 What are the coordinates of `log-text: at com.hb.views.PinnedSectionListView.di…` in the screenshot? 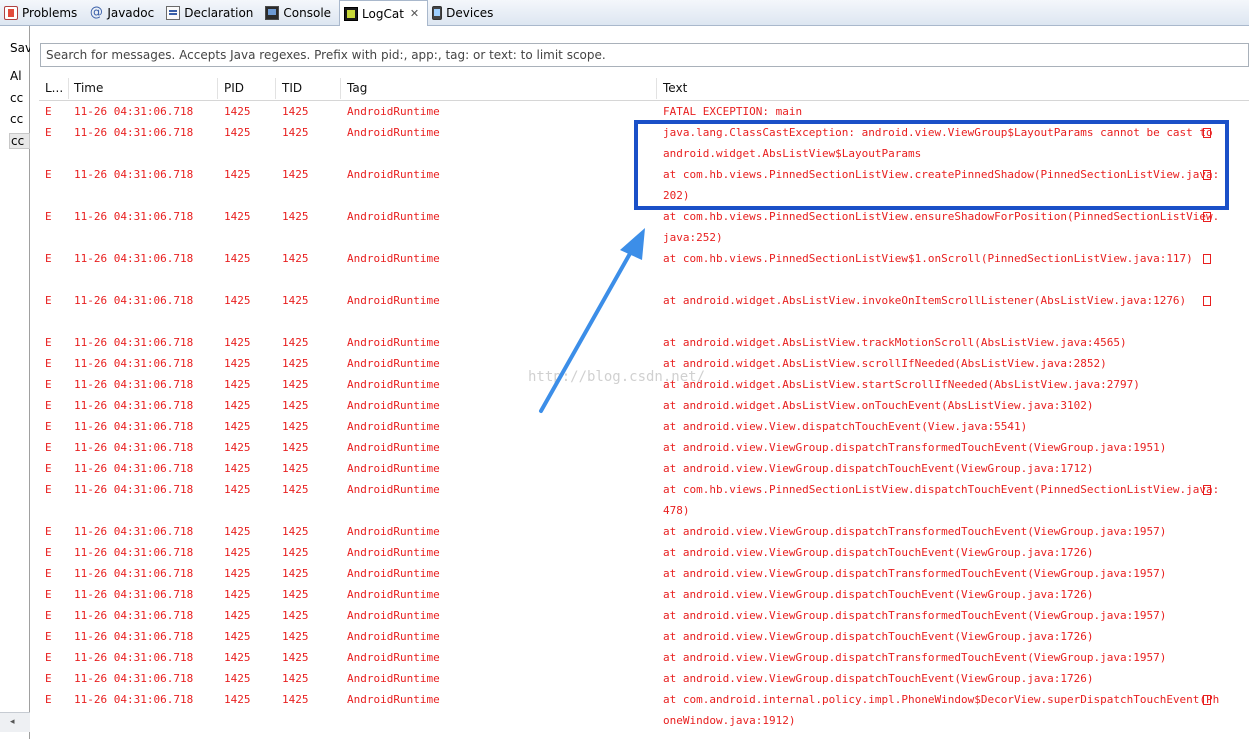 It's located at (941, 500).